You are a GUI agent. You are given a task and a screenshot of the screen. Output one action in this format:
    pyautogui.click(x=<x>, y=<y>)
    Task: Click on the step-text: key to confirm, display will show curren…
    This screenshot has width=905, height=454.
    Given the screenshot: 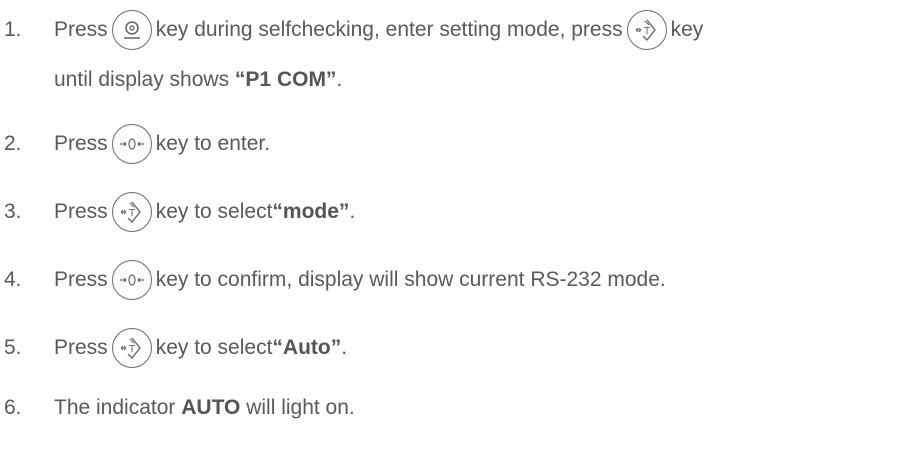 What is the action you would take?
    pyautogui.click(x=410, y=279)
    